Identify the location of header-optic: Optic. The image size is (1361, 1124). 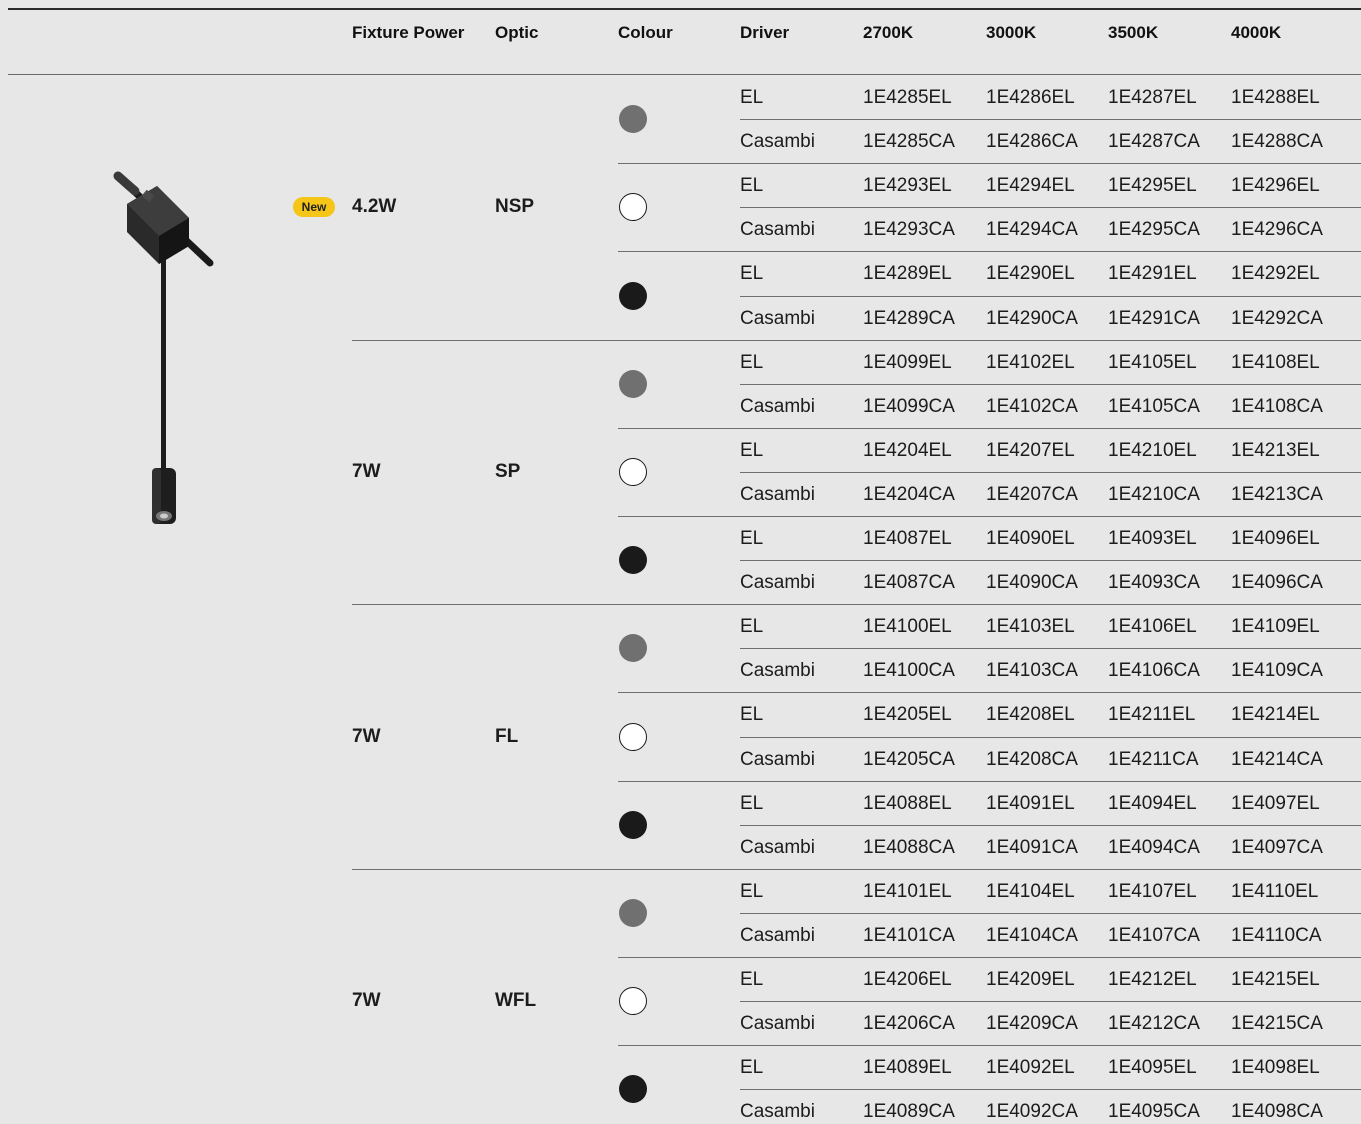
(517, 32).